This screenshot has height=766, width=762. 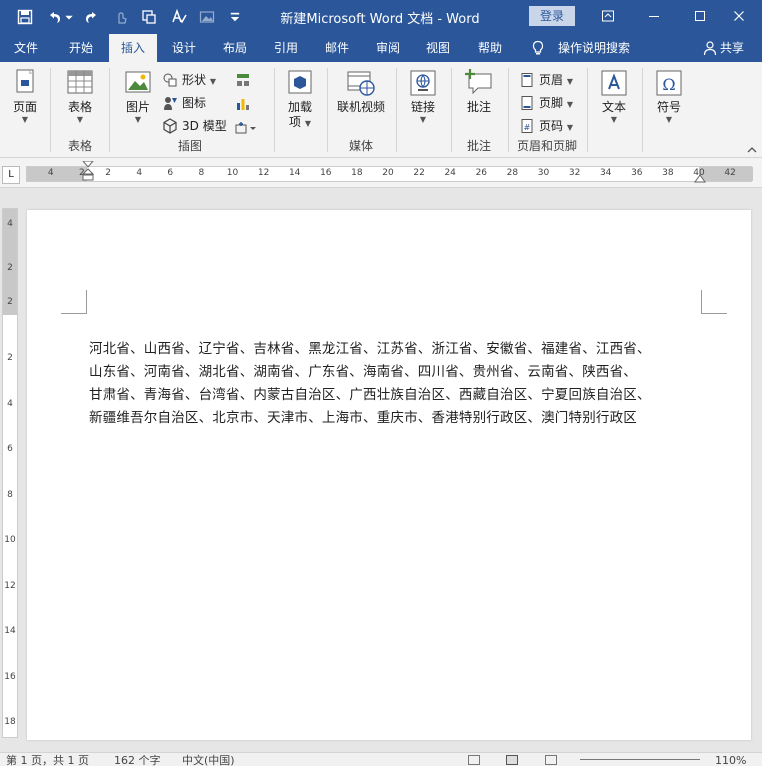 I want to click on ruler-tick-label: 22, so click(x=419, y=173).